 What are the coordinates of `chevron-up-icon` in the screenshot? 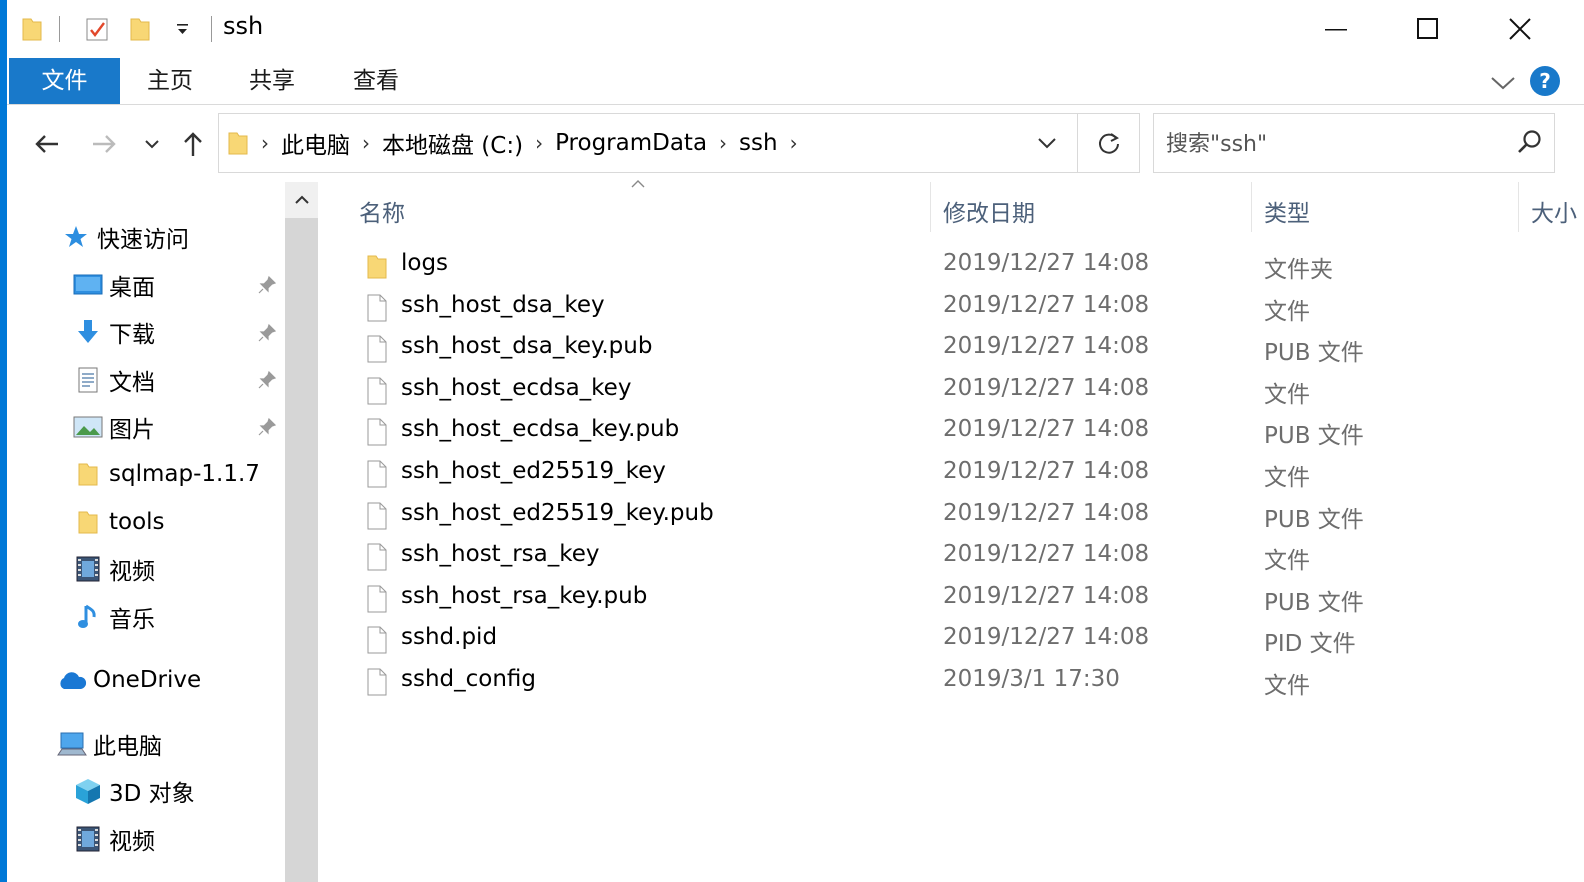 It's located at (301, 199).